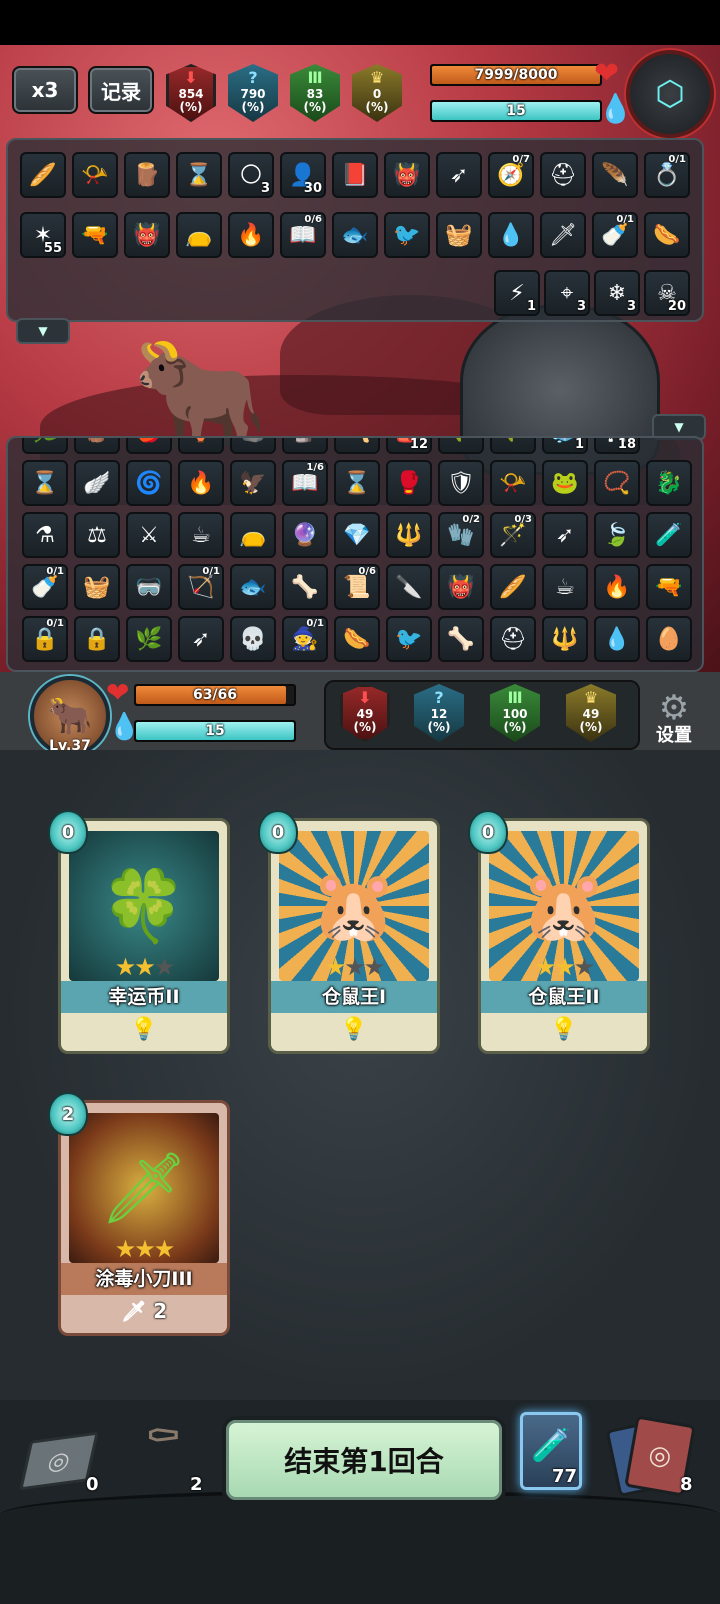  What do you see at coordinates (511, 175) in the screenshot?
I see `item-slot: 🧭 0/7` at bounding box center [511, 175].